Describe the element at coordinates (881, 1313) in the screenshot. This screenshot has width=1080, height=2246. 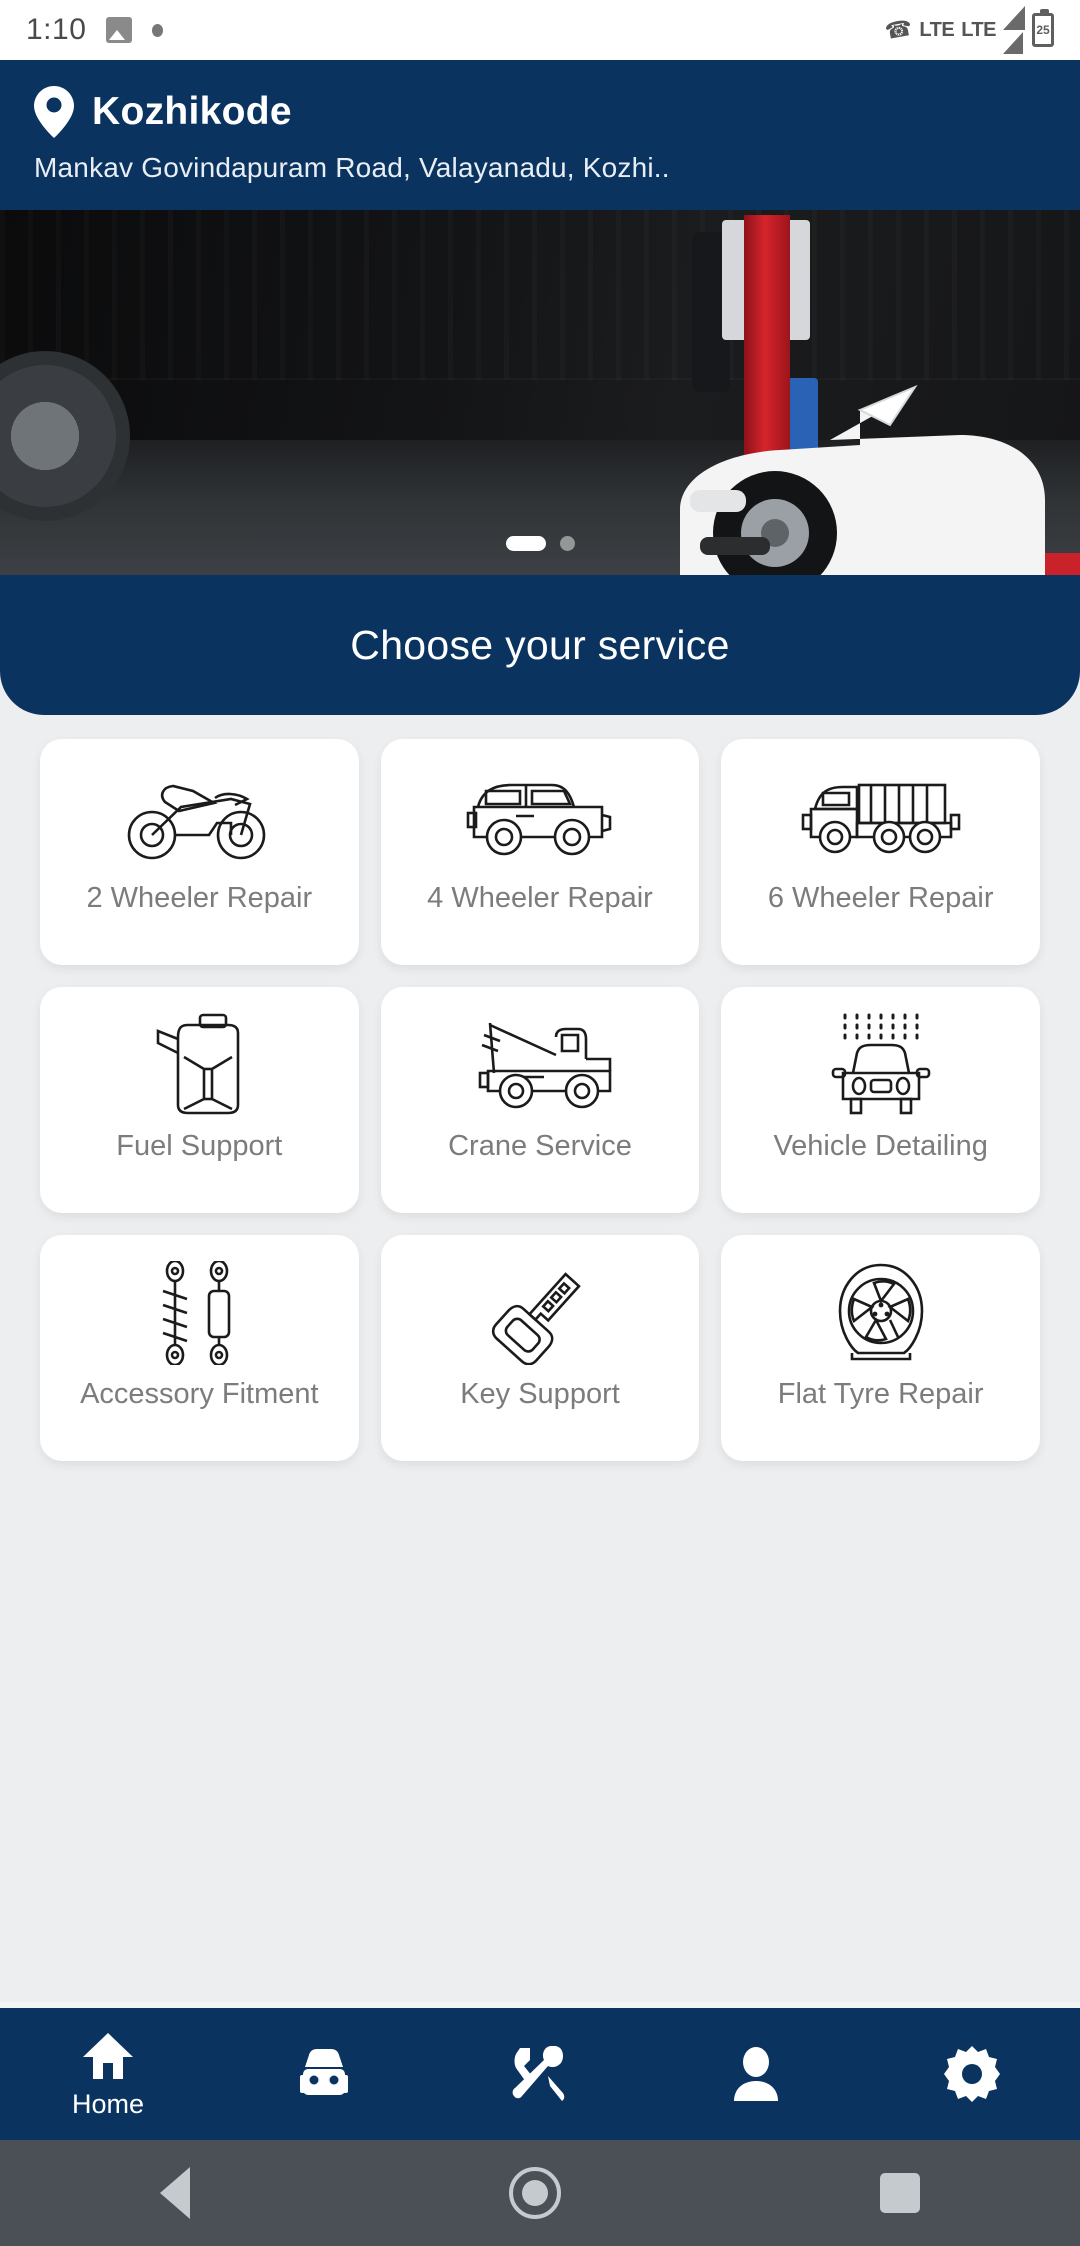
I see `tyre-icon` at that location.